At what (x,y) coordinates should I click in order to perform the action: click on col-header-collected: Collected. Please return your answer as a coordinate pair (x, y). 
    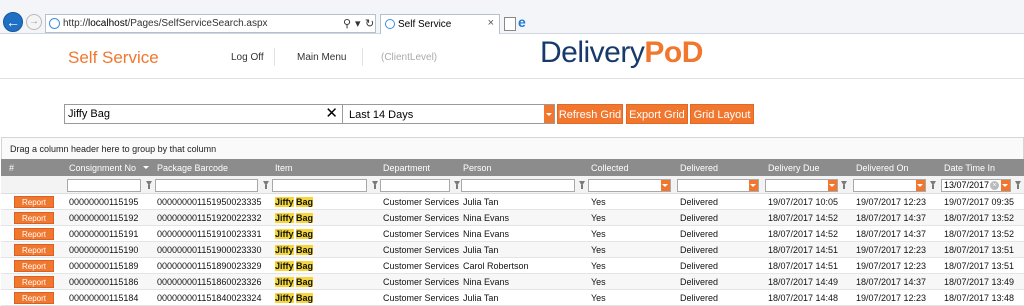
    Looking at the image, I should click on (610, 168).